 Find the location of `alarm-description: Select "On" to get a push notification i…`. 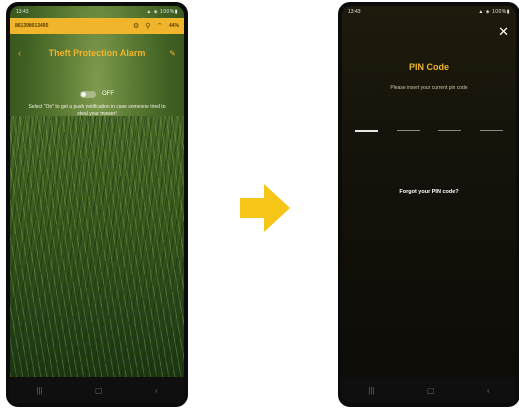

alarm-description: Select "On" to get a push notification i… is located at coordinates (97, 110).